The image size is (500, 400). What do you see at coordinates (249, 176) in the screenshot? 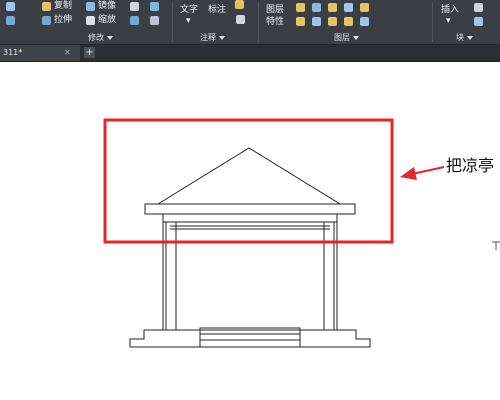
I see `pavilion-roof` at bounding box center [249, 176].